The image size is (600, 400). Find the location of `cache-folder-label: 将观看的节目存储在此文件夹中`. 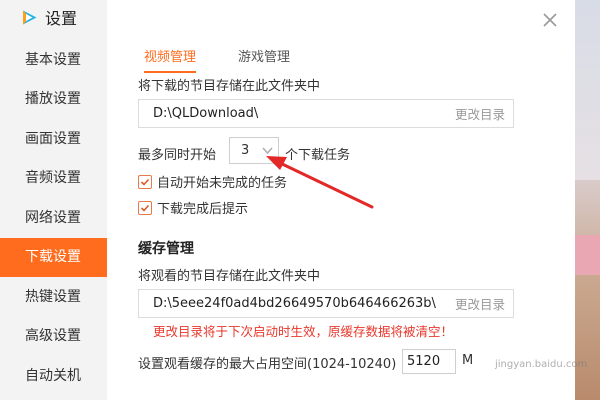

cache-folder-label: 将观看的节目存储在此文件夹中 is located at coordinates (229, 276).